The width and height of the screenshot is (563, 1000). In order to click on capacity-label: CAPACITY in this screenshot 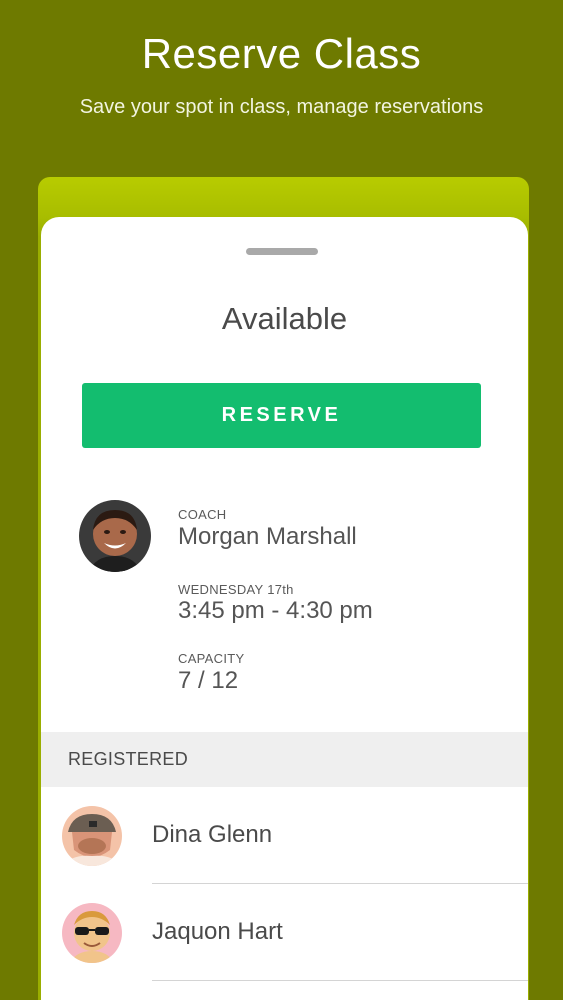, I will do `click(211, 658)`.